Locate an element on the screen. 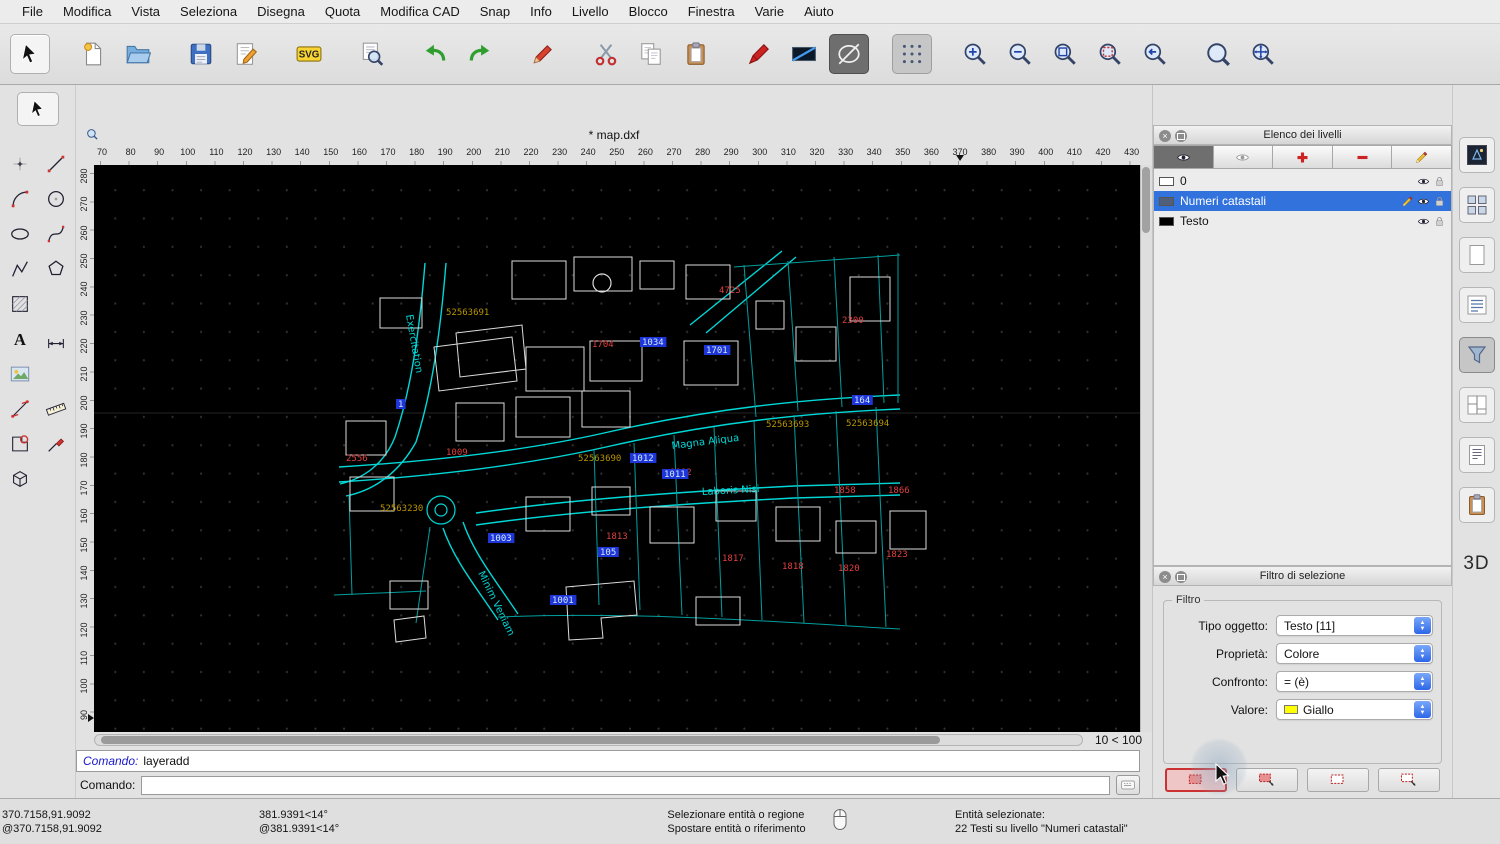 The width and height of the screenshot is (1500, 844). panel-plan-button is located at coordinates (1476, 405).